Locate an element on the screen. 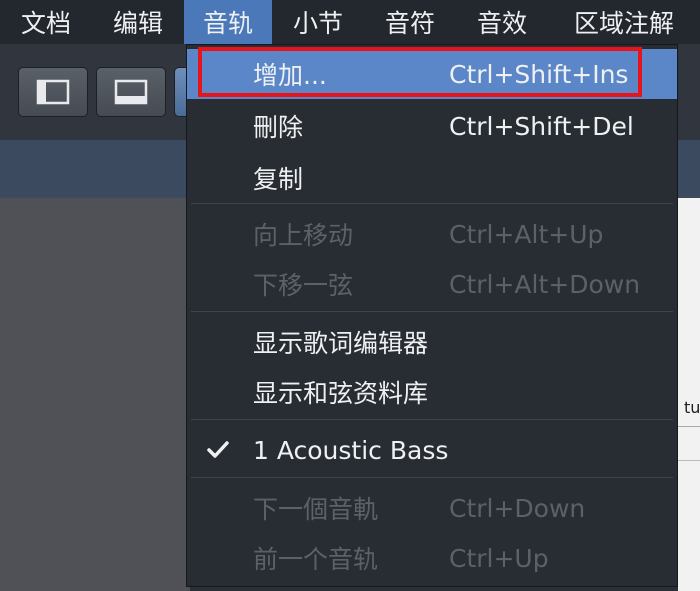  bottom-panel-icon is located at coordinates (131, 92).